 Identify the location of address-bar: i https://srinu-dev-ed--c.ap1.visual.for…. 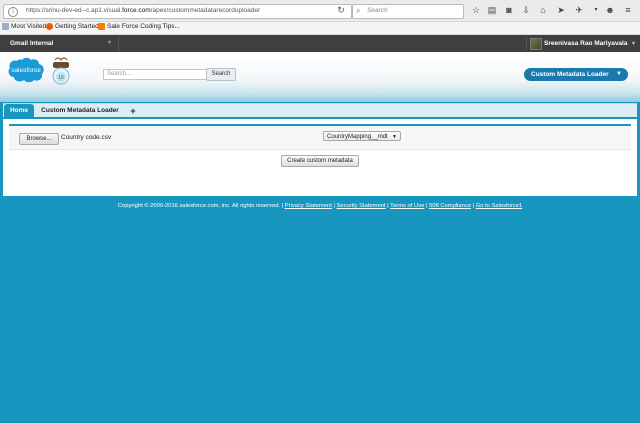
(177, 11).